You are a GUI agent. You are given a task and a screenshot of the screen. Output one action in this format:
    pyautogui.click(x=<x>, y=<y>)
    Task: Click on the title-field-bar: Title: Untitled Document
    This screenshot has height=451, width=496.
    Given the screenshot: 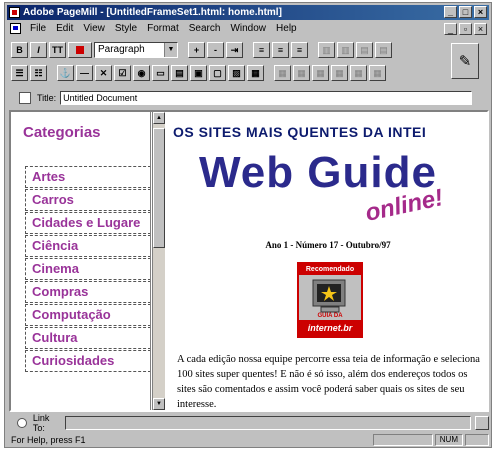 What is the action you would take?
    pyautogui.click(x=248, y=98)
    